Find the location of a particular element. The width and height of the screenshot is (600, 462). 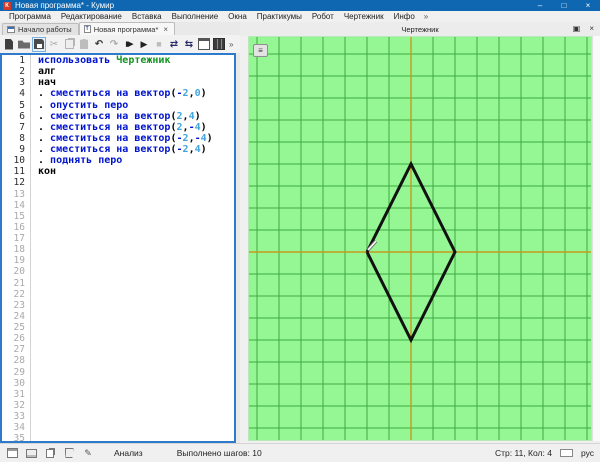

menu-робот: Робот is located at coordinates (323, 16).